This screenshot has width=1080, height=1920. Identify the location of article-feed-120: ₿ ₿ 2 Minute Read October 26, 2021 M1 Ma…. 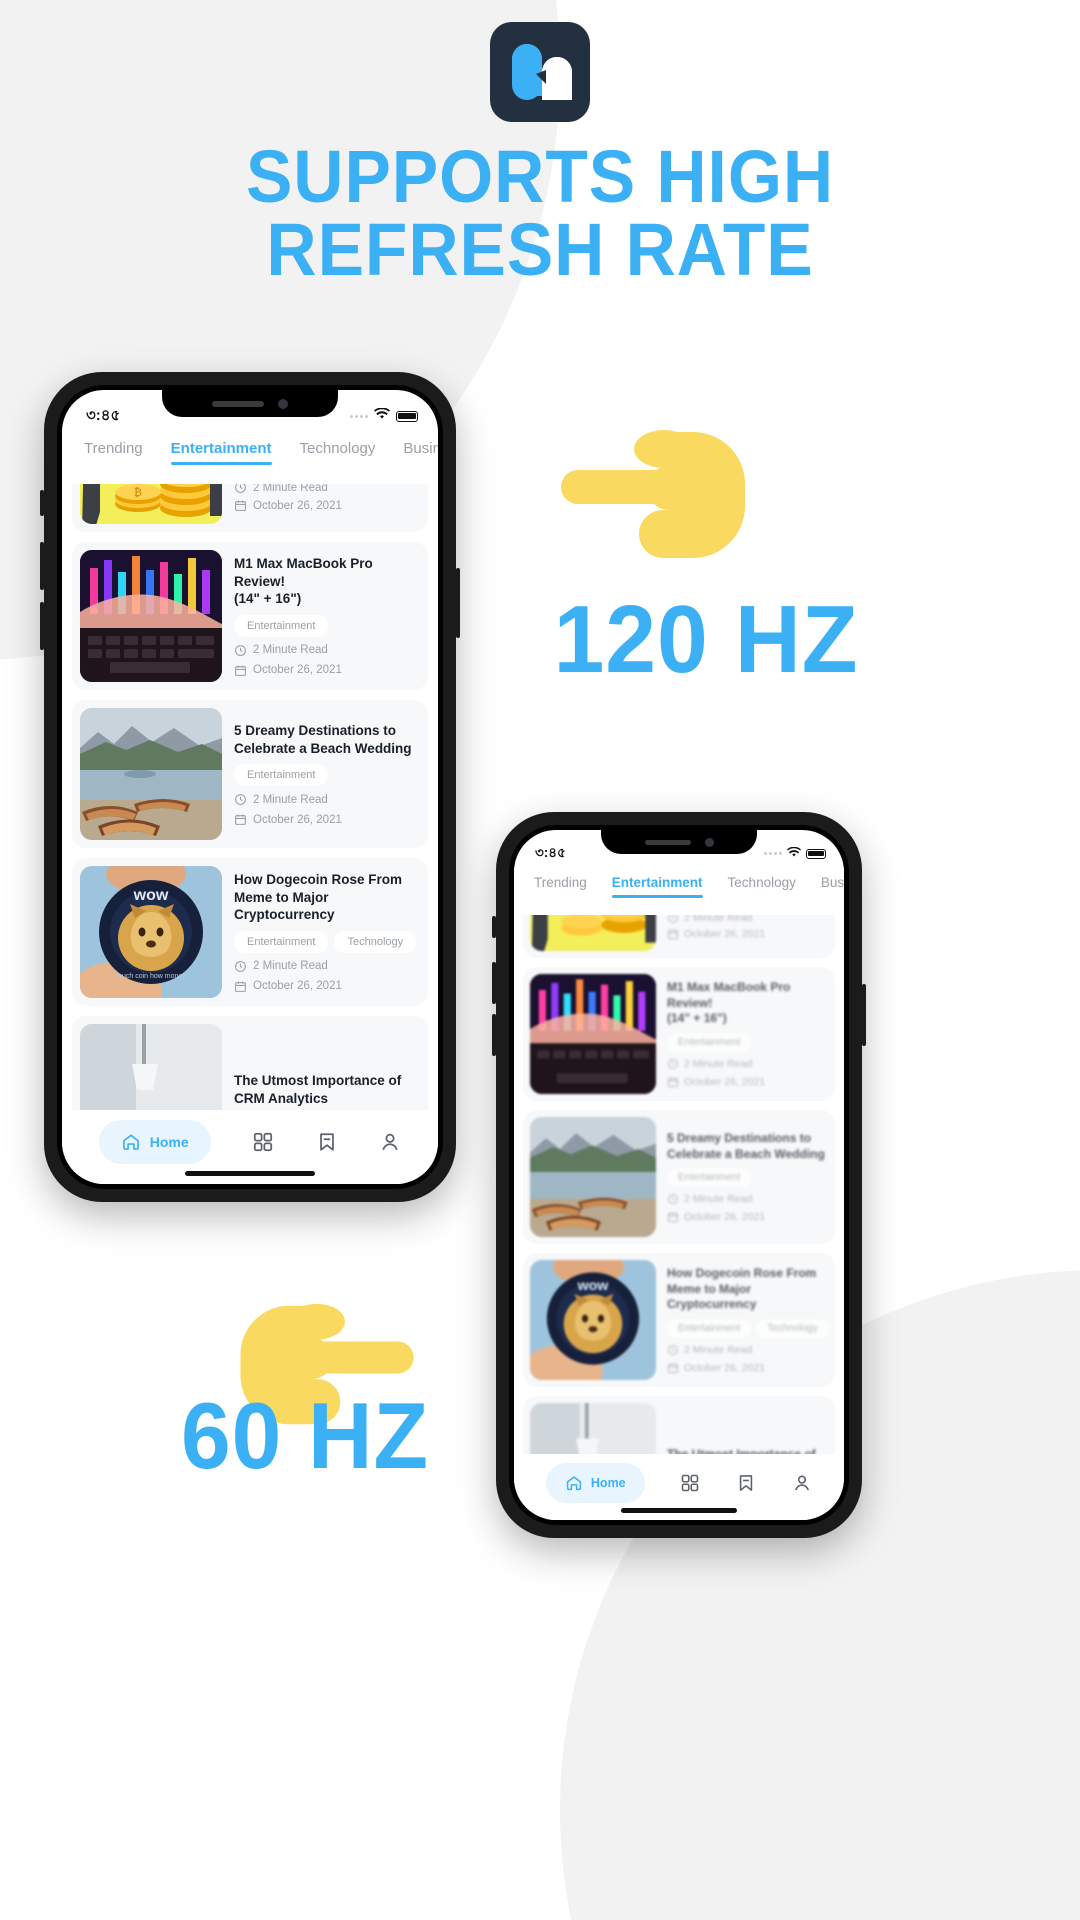
(250, 797).